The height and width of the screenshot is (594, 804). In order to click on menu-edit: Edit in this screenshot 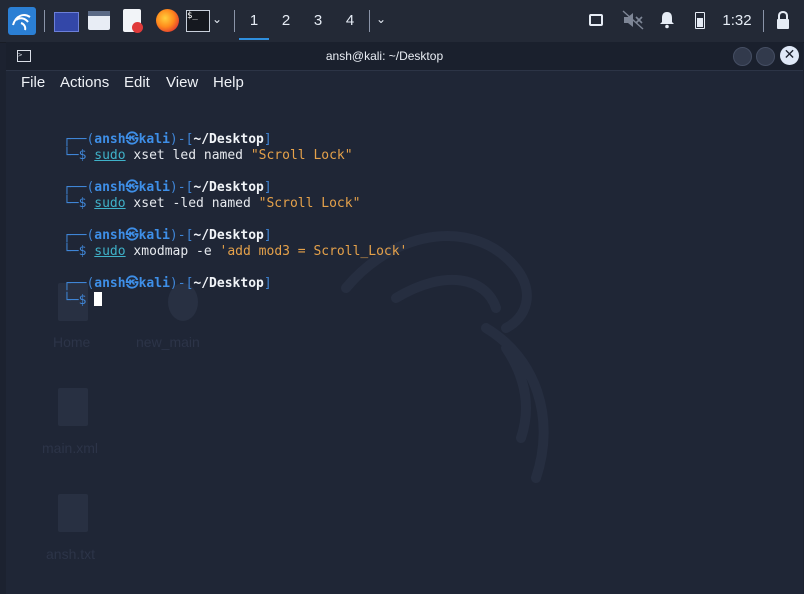, I will do `click(137, 83)`.